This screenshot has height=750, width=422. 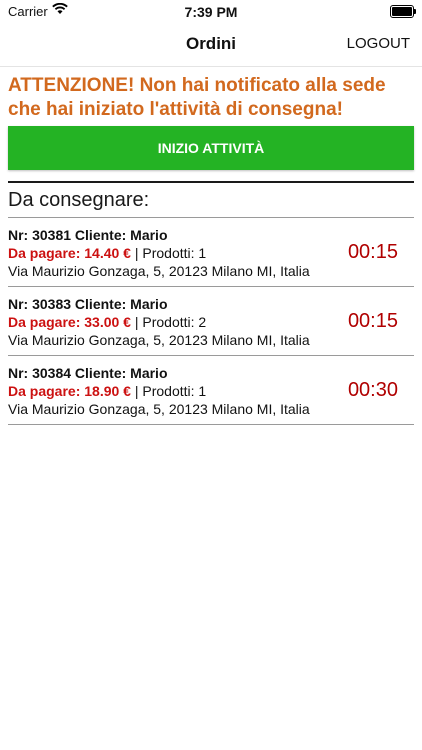 I want to click on order-payment-line: Da pagare: 33.00 € | Prodotti: 2, so click(x=107, y=322).